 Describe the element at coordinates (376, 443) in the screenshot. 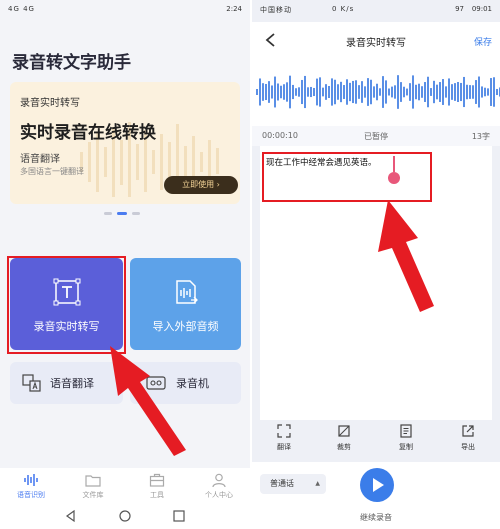

I see `toolbar: 翻译 裁剪 复制 导出` at that location.